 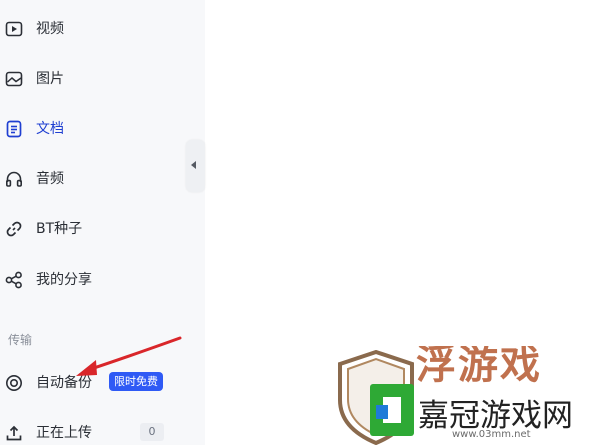 What do you see at coordinates (20, 340) in the screenshot?
I see `transfer-section-title: 传输` at bounding box center [20, 340].